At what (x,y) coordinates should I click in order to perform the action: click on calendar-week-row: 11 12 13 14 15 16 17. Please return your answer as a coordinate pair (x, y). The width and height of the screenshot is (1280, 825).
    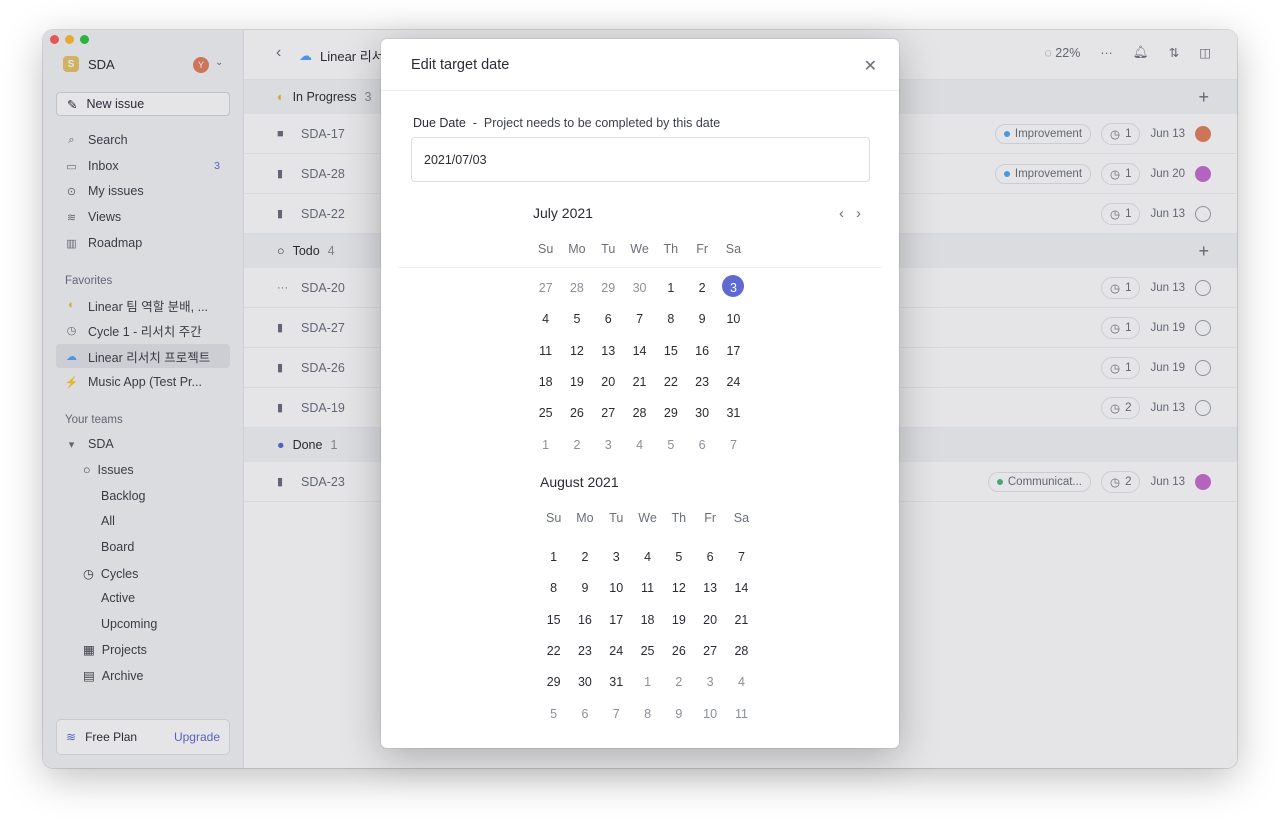
    Looking at the image, I should click on (639, 351).